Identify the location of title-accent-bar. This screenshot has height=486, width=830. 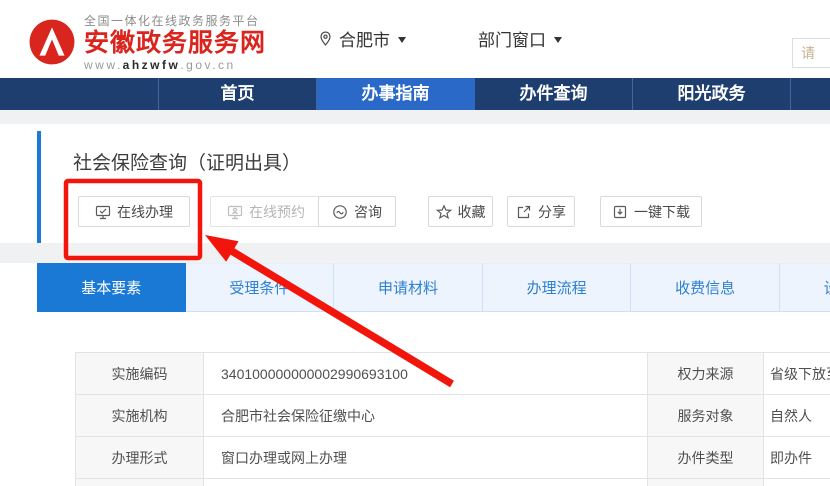
(39, 187).